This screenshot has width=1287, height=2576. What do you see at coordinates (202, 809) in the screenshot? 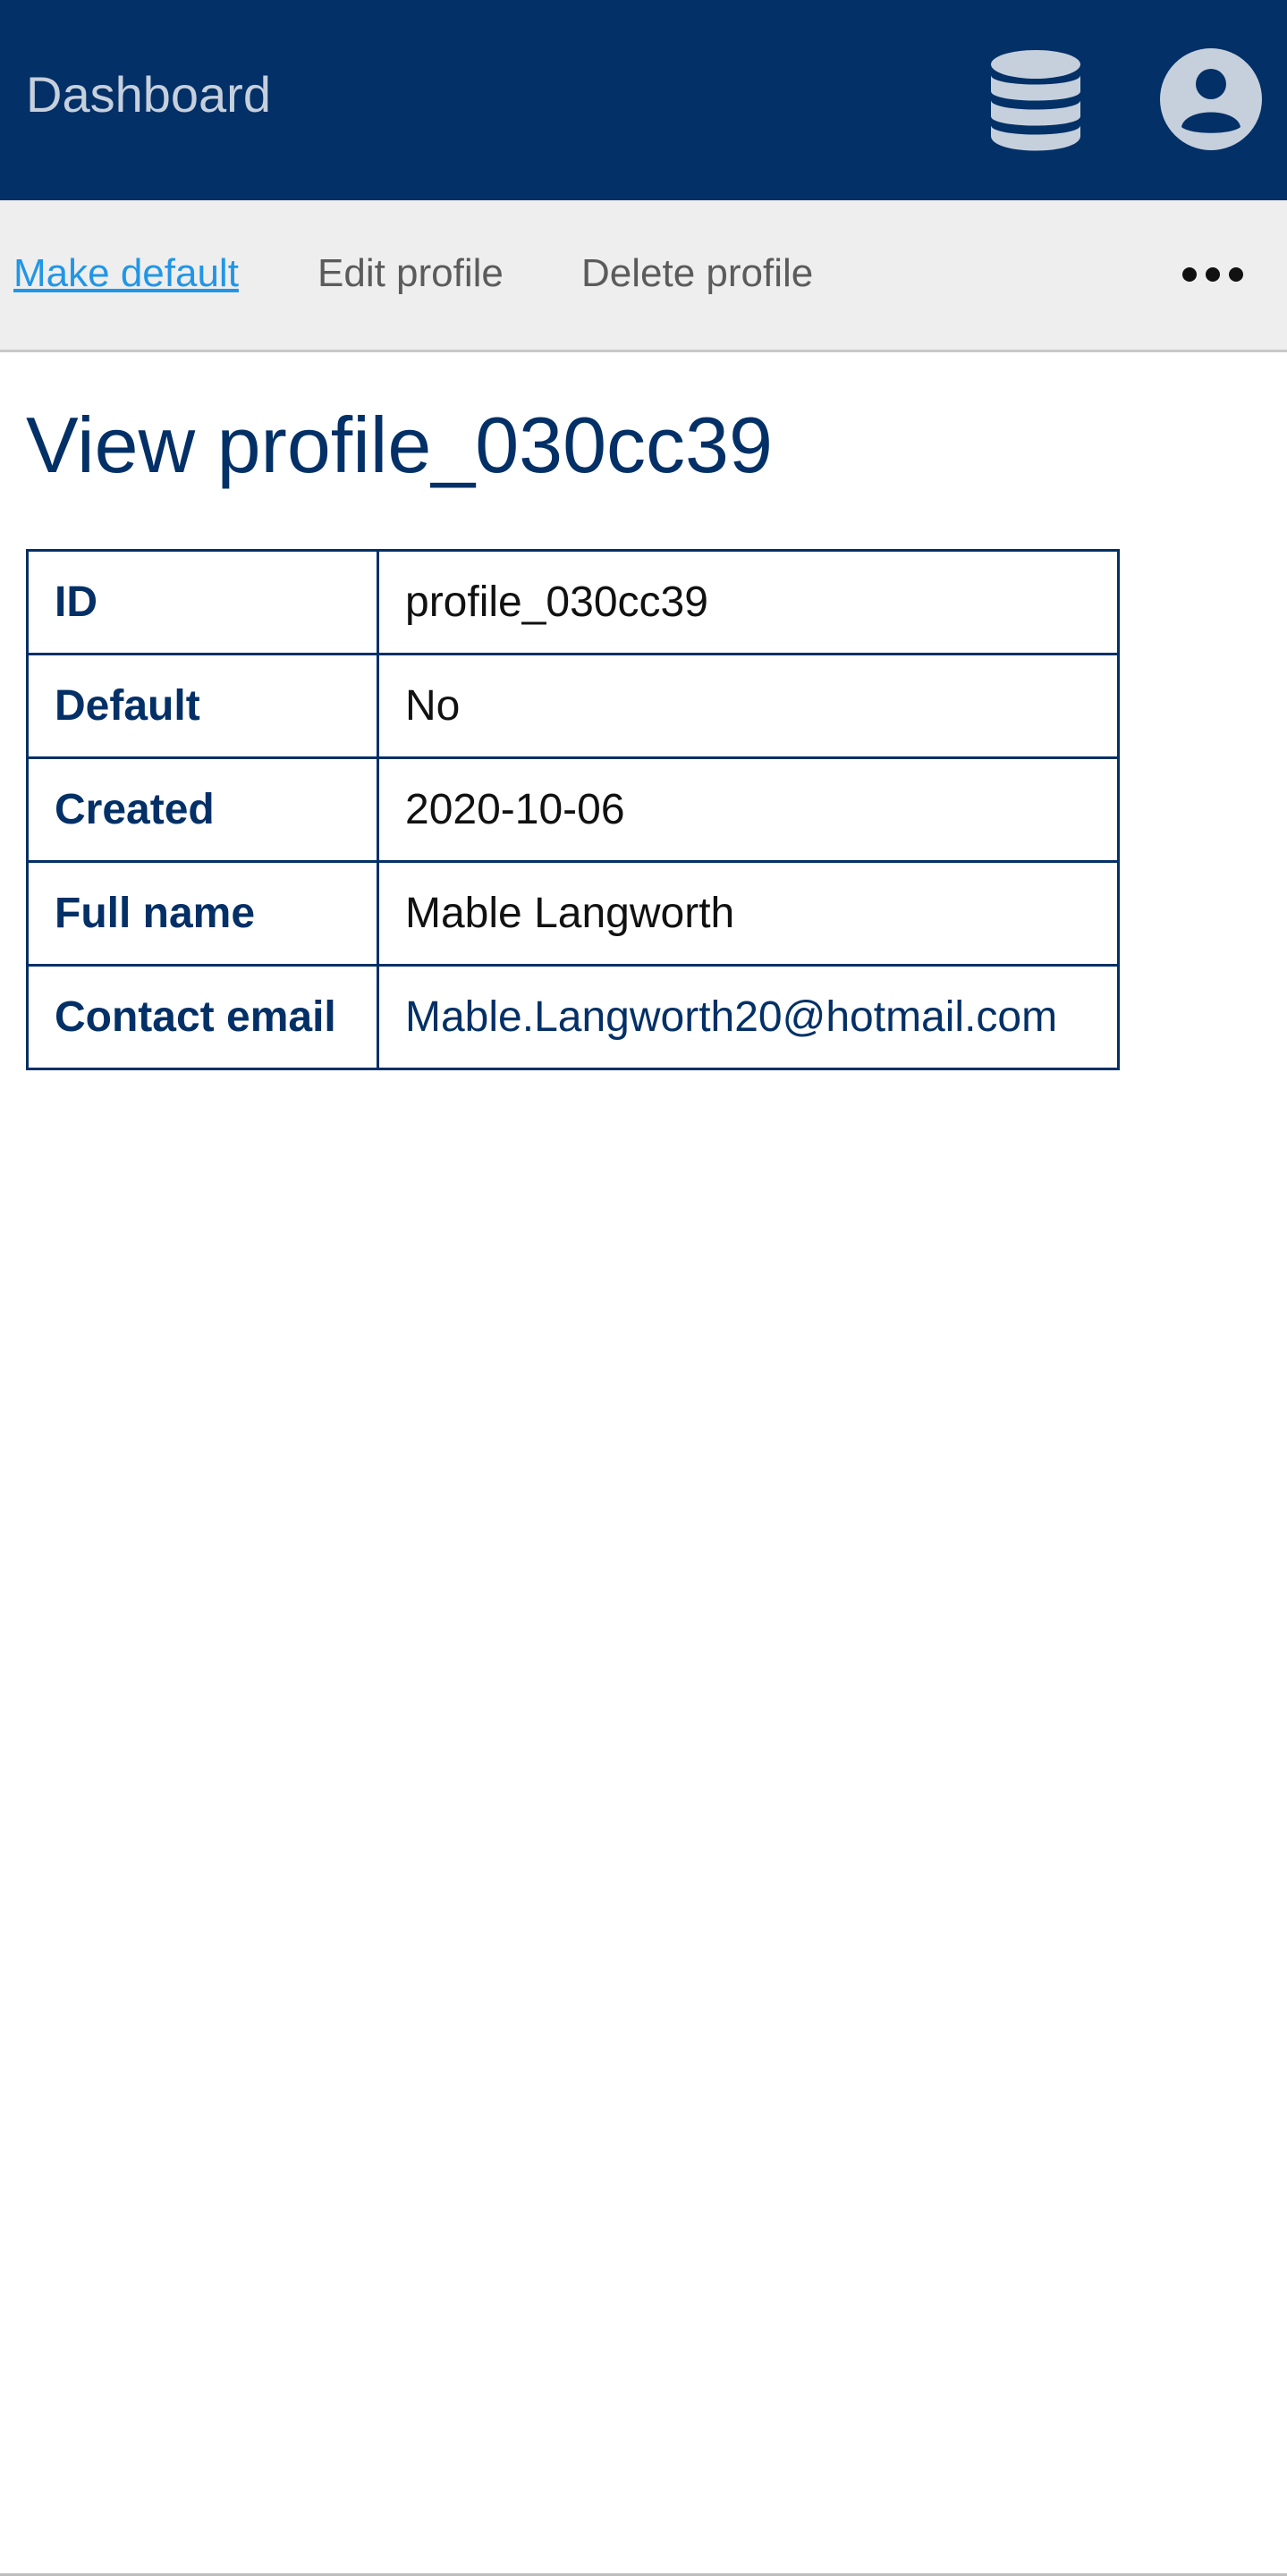
I see `row-label: Created` at bounding box center [202, 809].